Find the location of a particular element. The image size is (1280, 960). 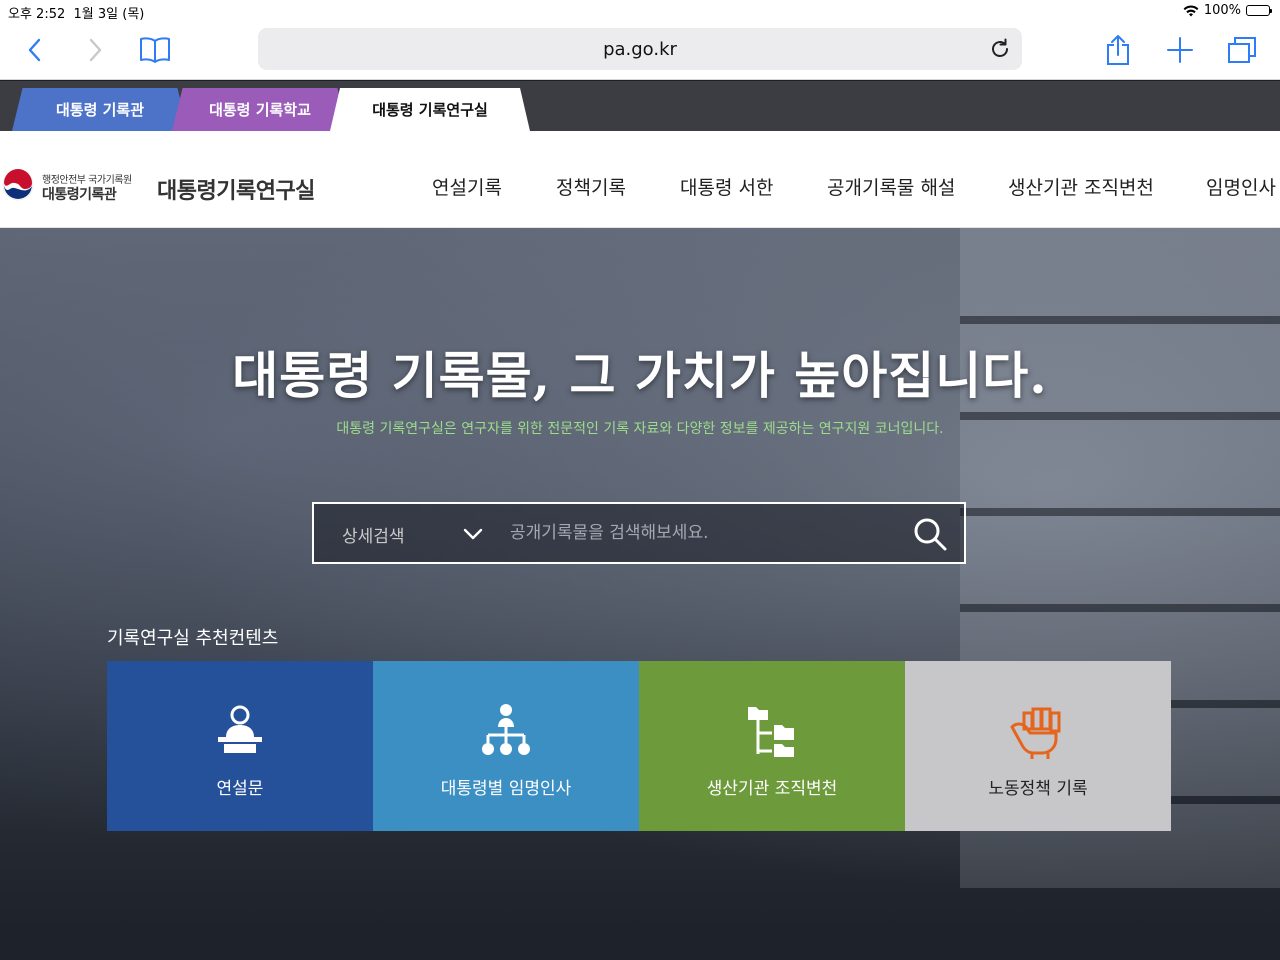

speaker-podium-icon is located at coordinates (240, 729).